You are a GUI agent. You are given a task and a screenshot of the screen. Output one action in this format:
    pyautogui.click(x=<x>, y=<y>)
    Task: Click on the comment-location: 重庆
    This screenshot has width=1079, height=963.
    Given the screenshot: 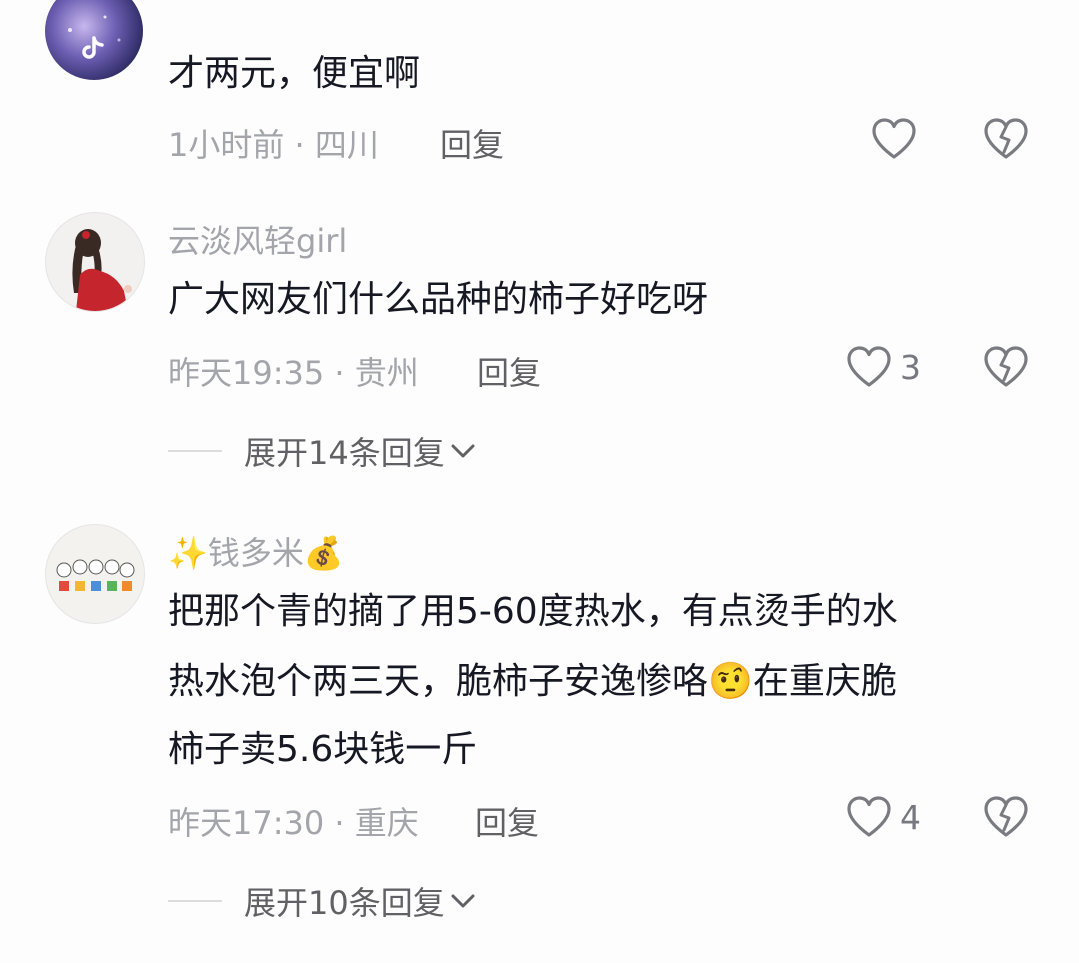 What is the action you would take?
    pyautogui.click(x=386, y=823)
    